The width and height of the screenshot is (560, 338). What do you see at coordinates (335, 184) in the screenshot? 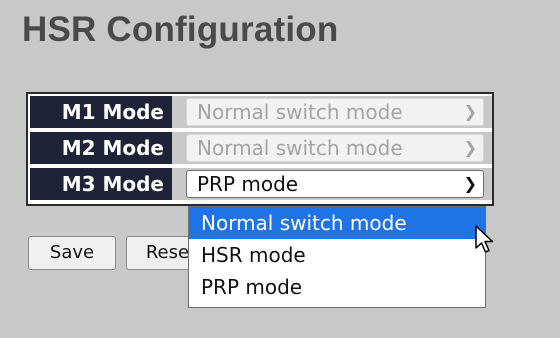
I see `m3-mode-select: PRP mode ❯` at bounding box center [335, 184].